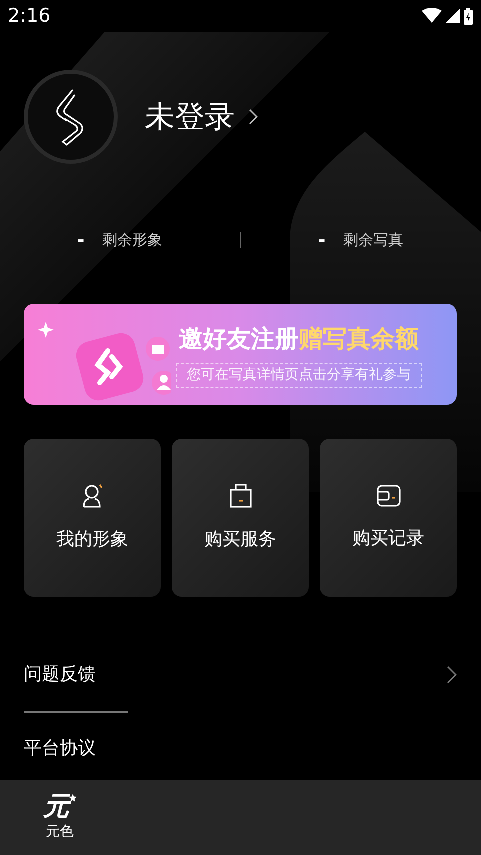 The height and width of the screenshot is (855, 481). I want to click on banner-subtitle: 您可在写真详情页点击分享有礼参与, so click(299, 375).